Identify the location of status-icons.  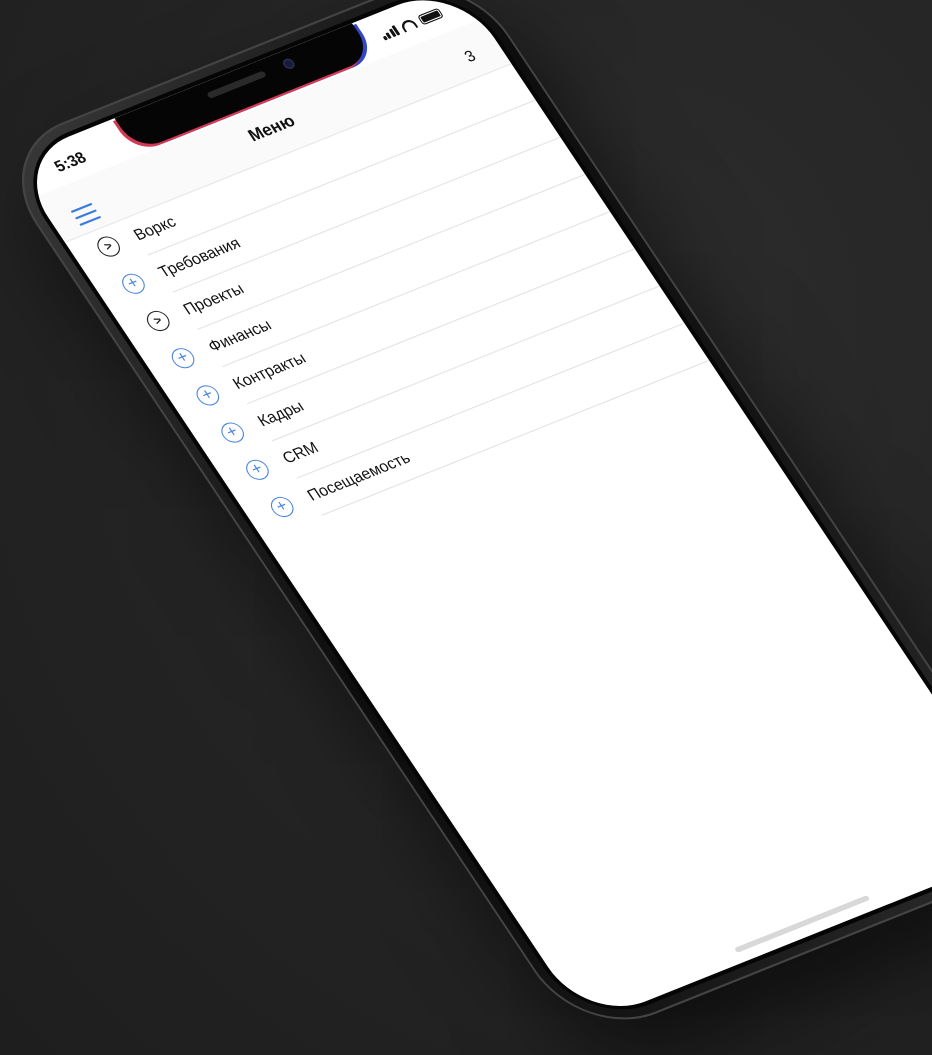
(412, 24).